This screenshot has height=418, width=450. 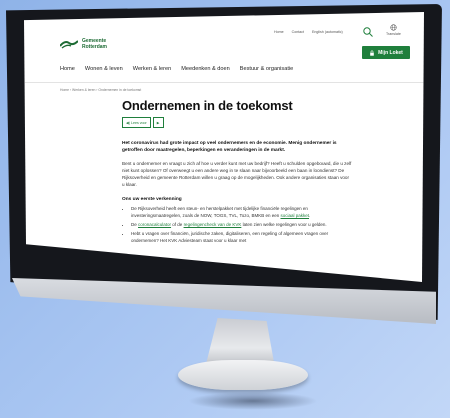 What do you see at coordinates (295, 215) in the screenshot?
I see `sociaal-pakket-link: sociaal pakket` at bounding box center [295, 215].